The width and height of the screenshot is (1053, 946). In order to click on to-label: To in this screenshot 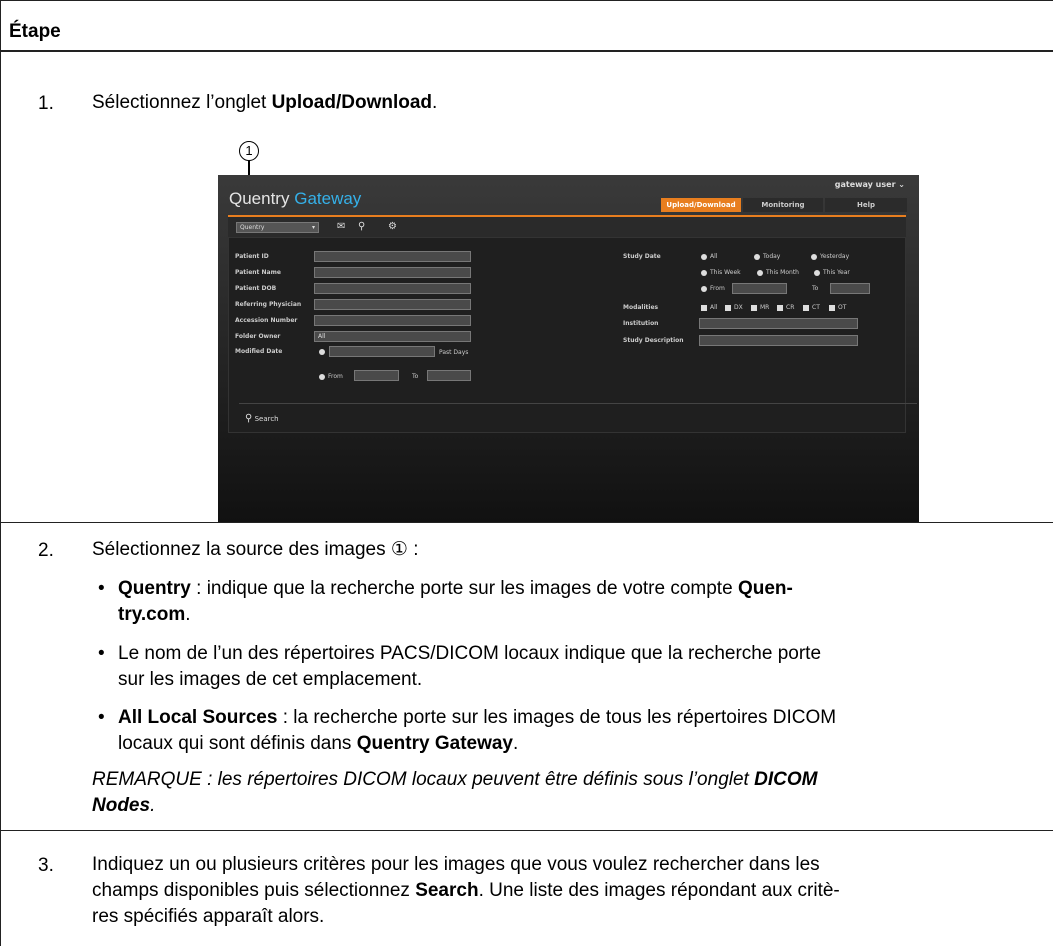, I will do `click(415, 376)`.